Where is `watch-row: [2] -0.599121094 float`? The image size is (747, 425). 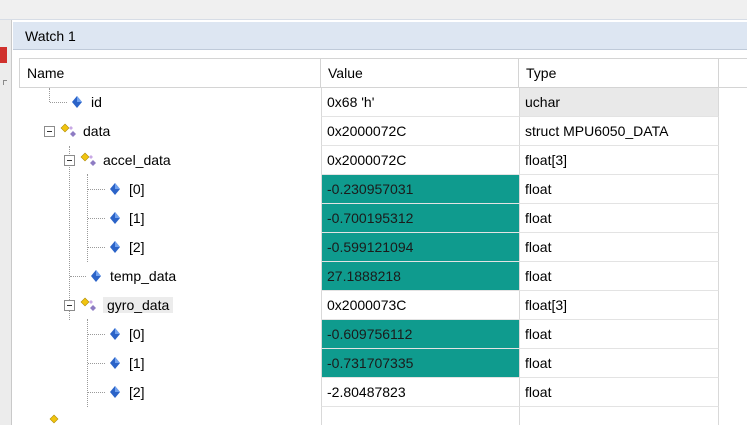 watch-row: [2] -0.599121094 float is located at coordinates (380, 247).